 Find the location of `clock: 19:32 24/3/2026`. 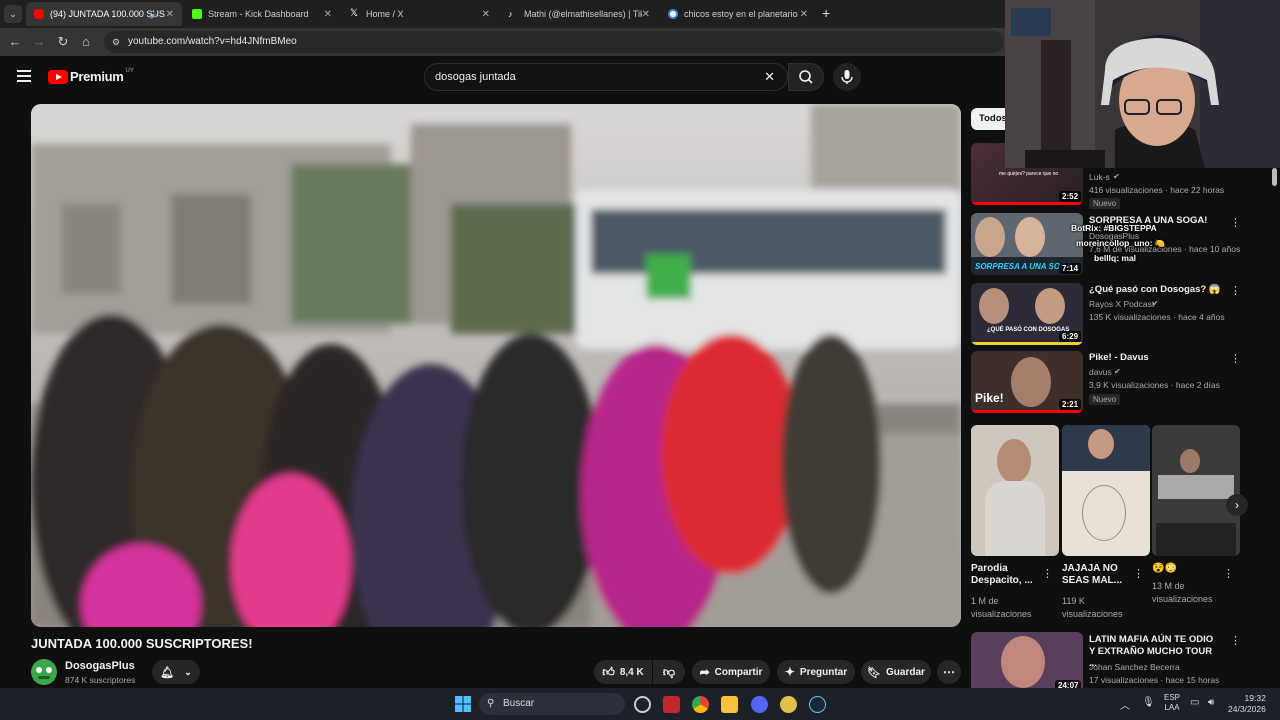

clock: 19:32 24/3/2026 is located at coordinates (1247, 704).